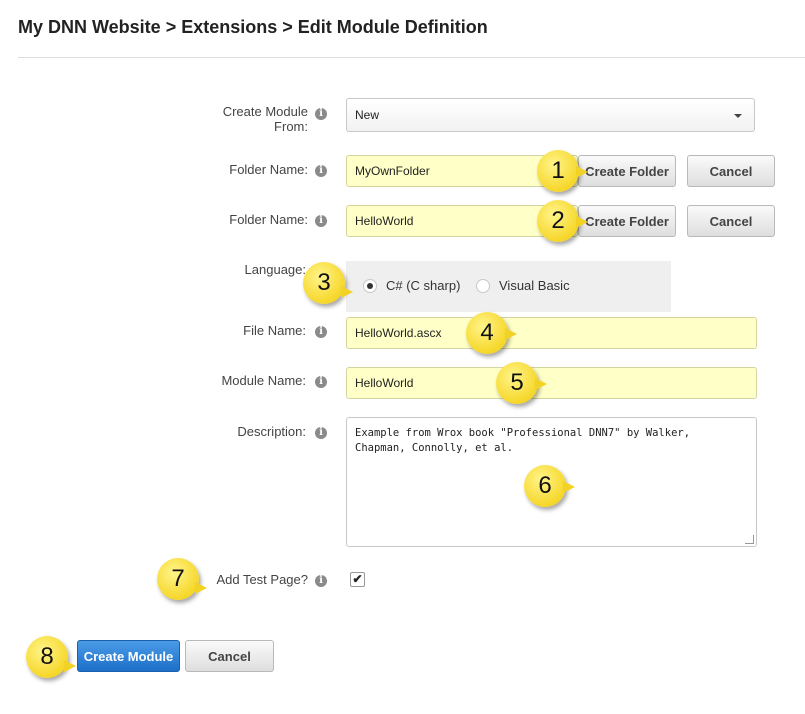  I want to click on resize-handle, so click(749, 539).